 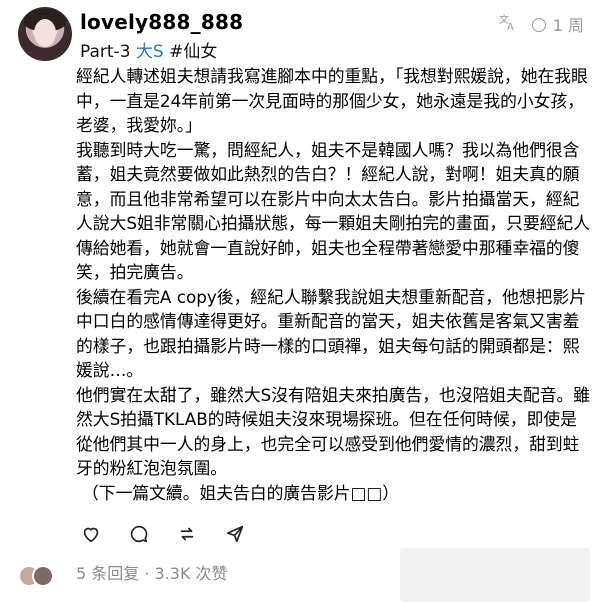 I want to click on action-bar, so click(x=163, y=534).